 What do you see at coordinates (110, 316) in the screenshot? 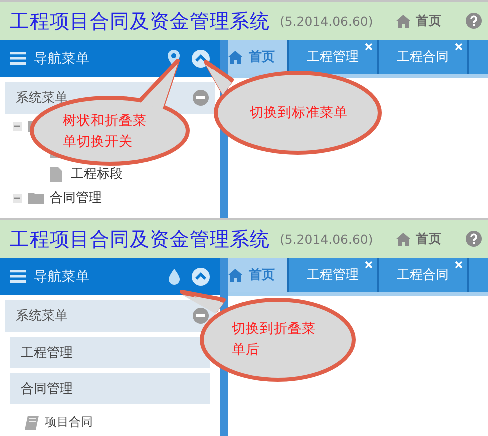
I see `section-header: 系统菜单` at bounding box center [110, 316].